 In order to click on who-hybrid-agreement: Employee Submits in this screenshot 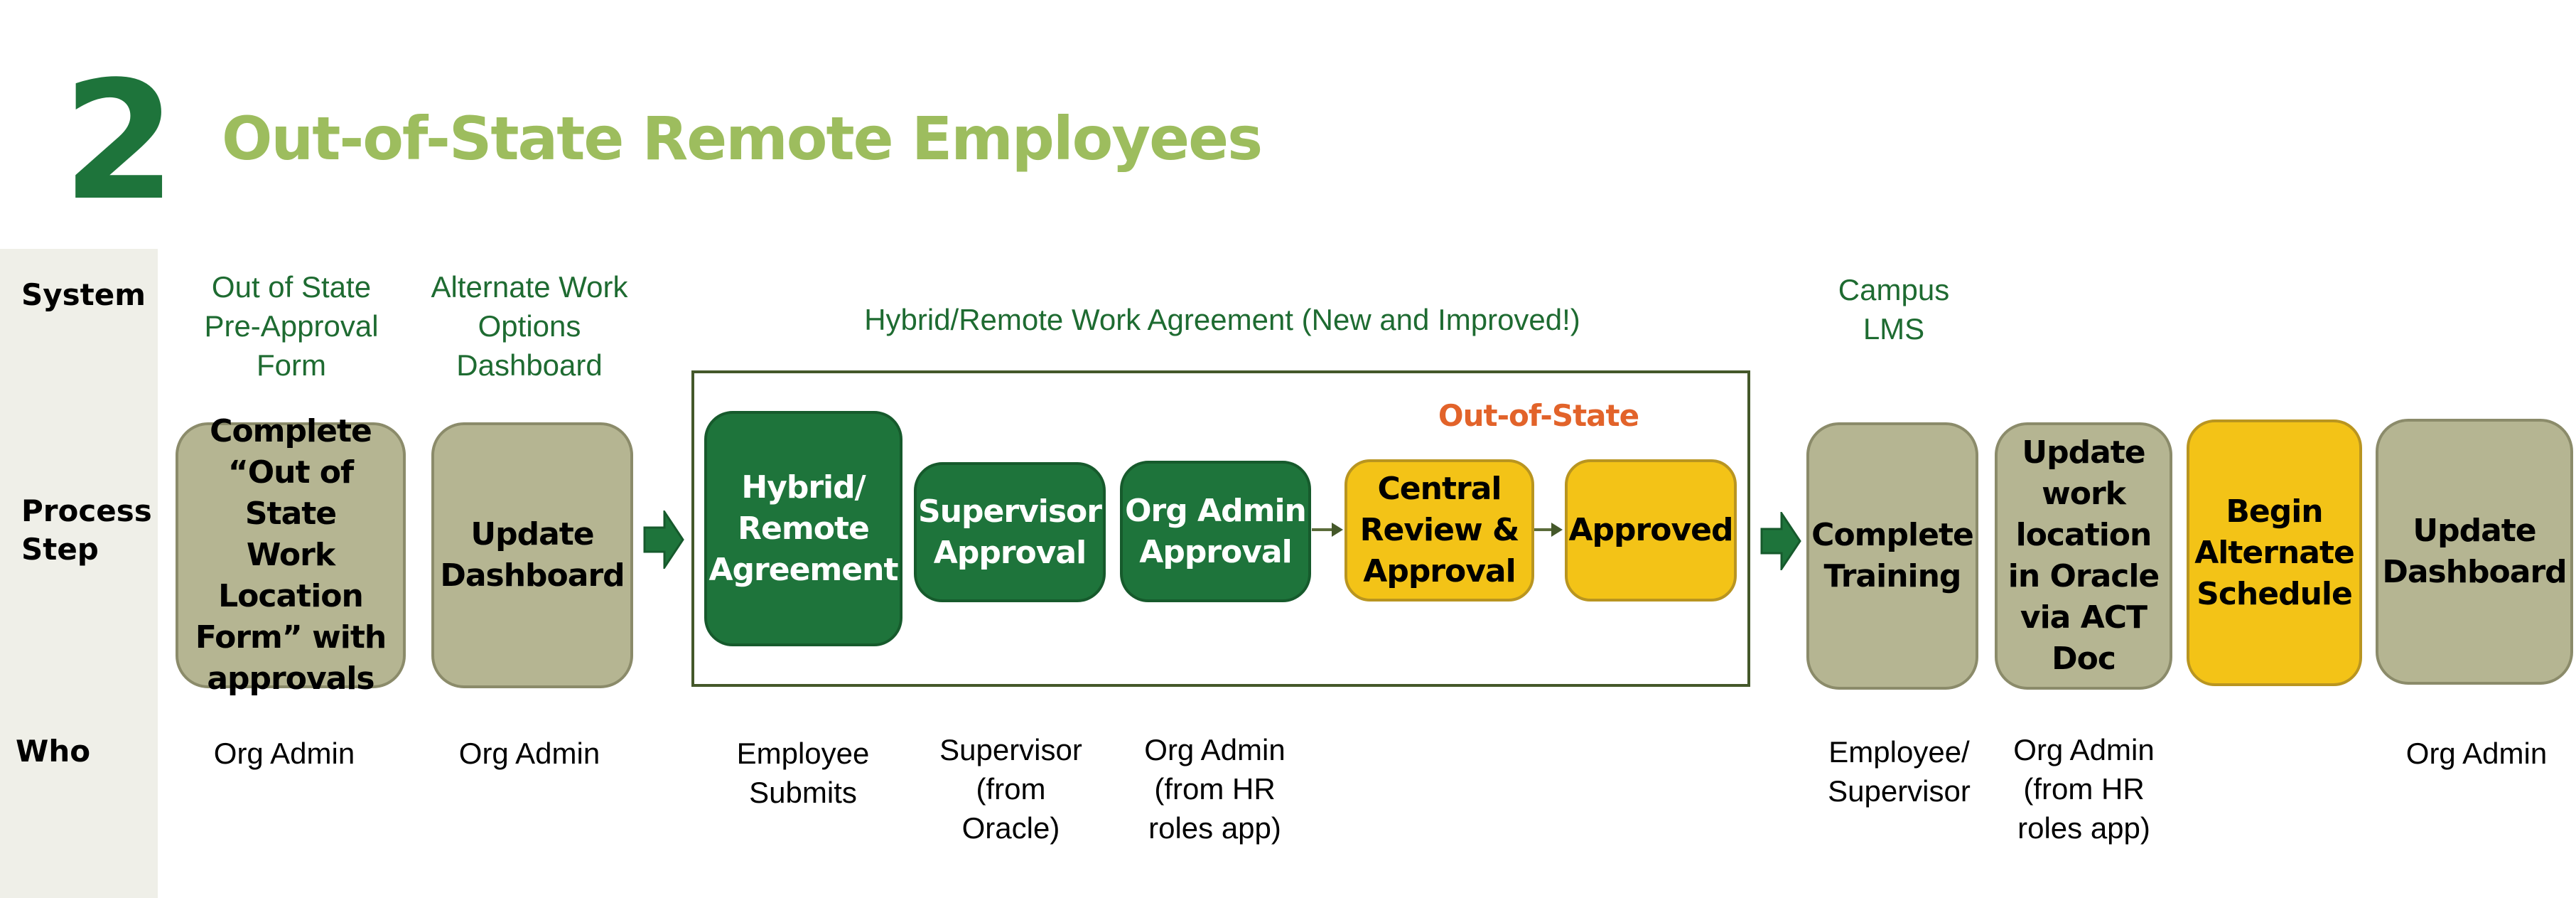, I will do `click(803, 773)`.